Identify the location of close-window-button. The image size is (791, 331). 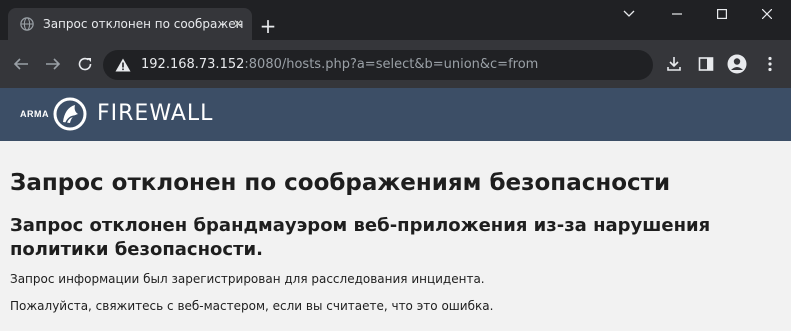
(767, 14).